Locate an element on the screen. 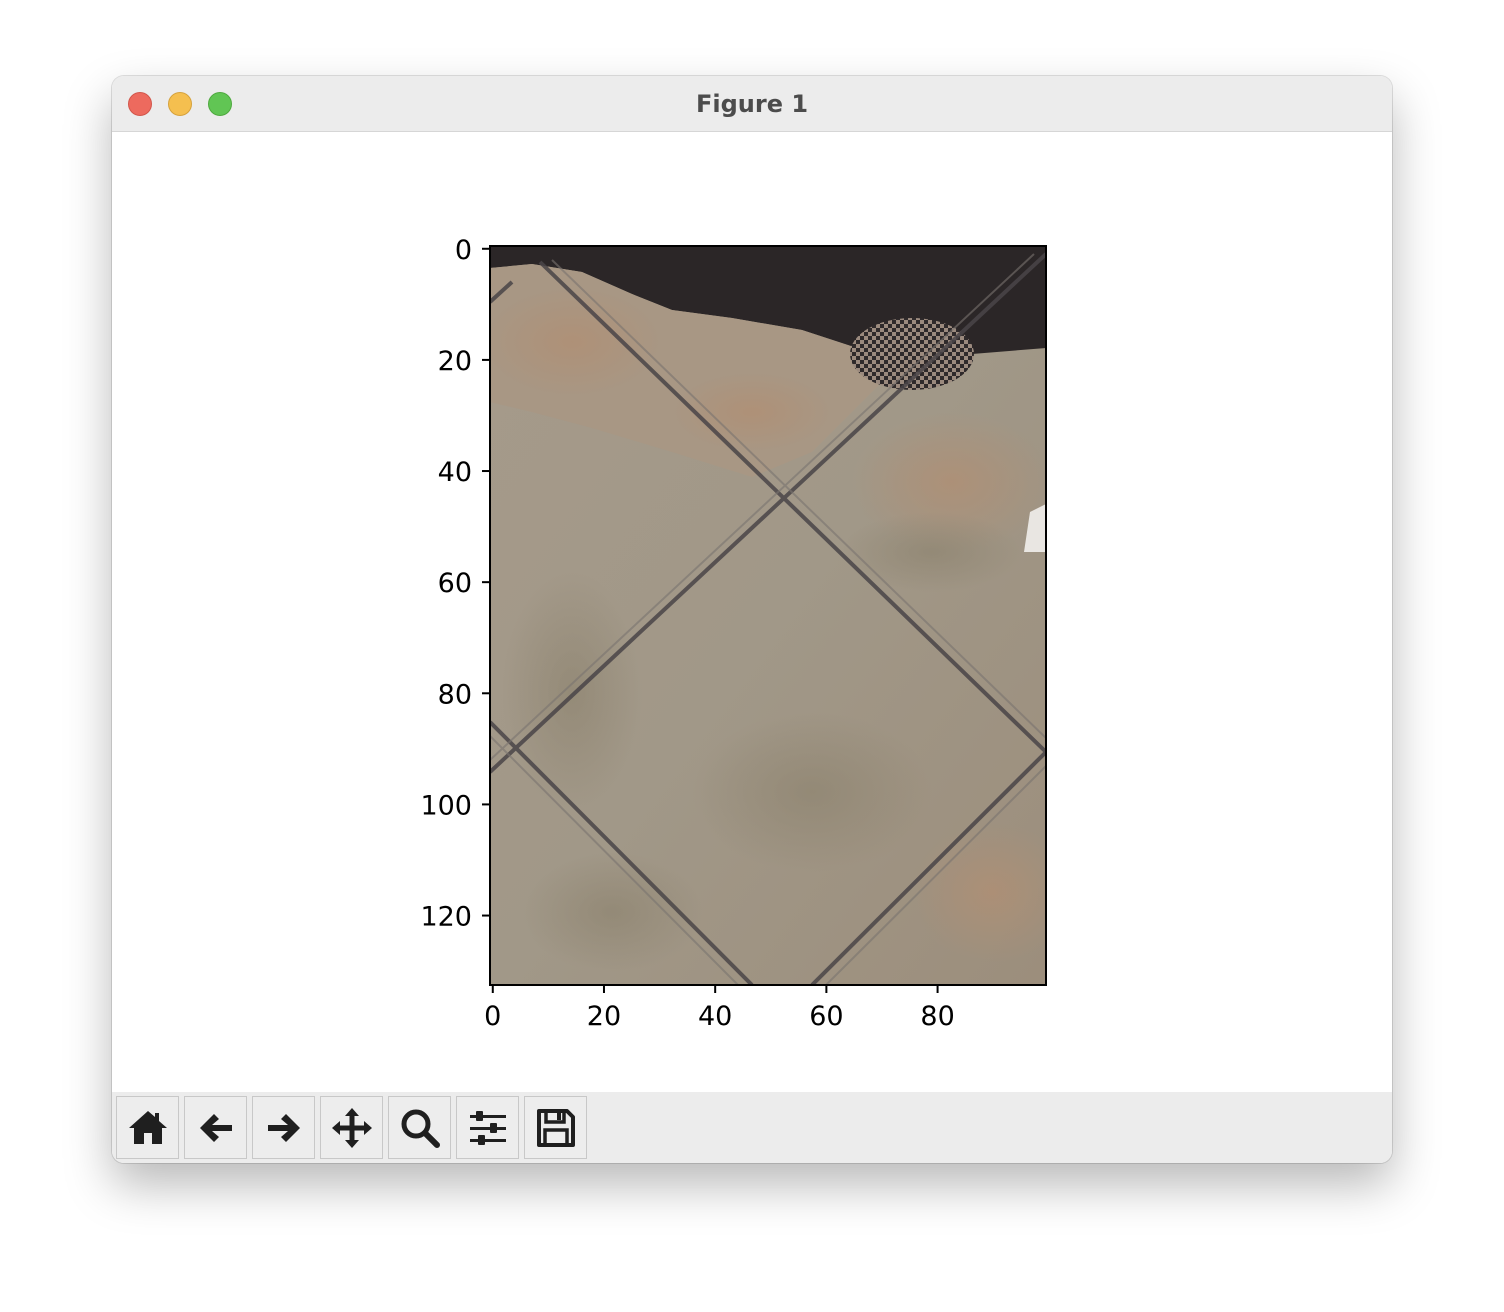 The height and width of the screenshot is (1312, 1504). sliders-icon is located at coordinates (487, 1127).